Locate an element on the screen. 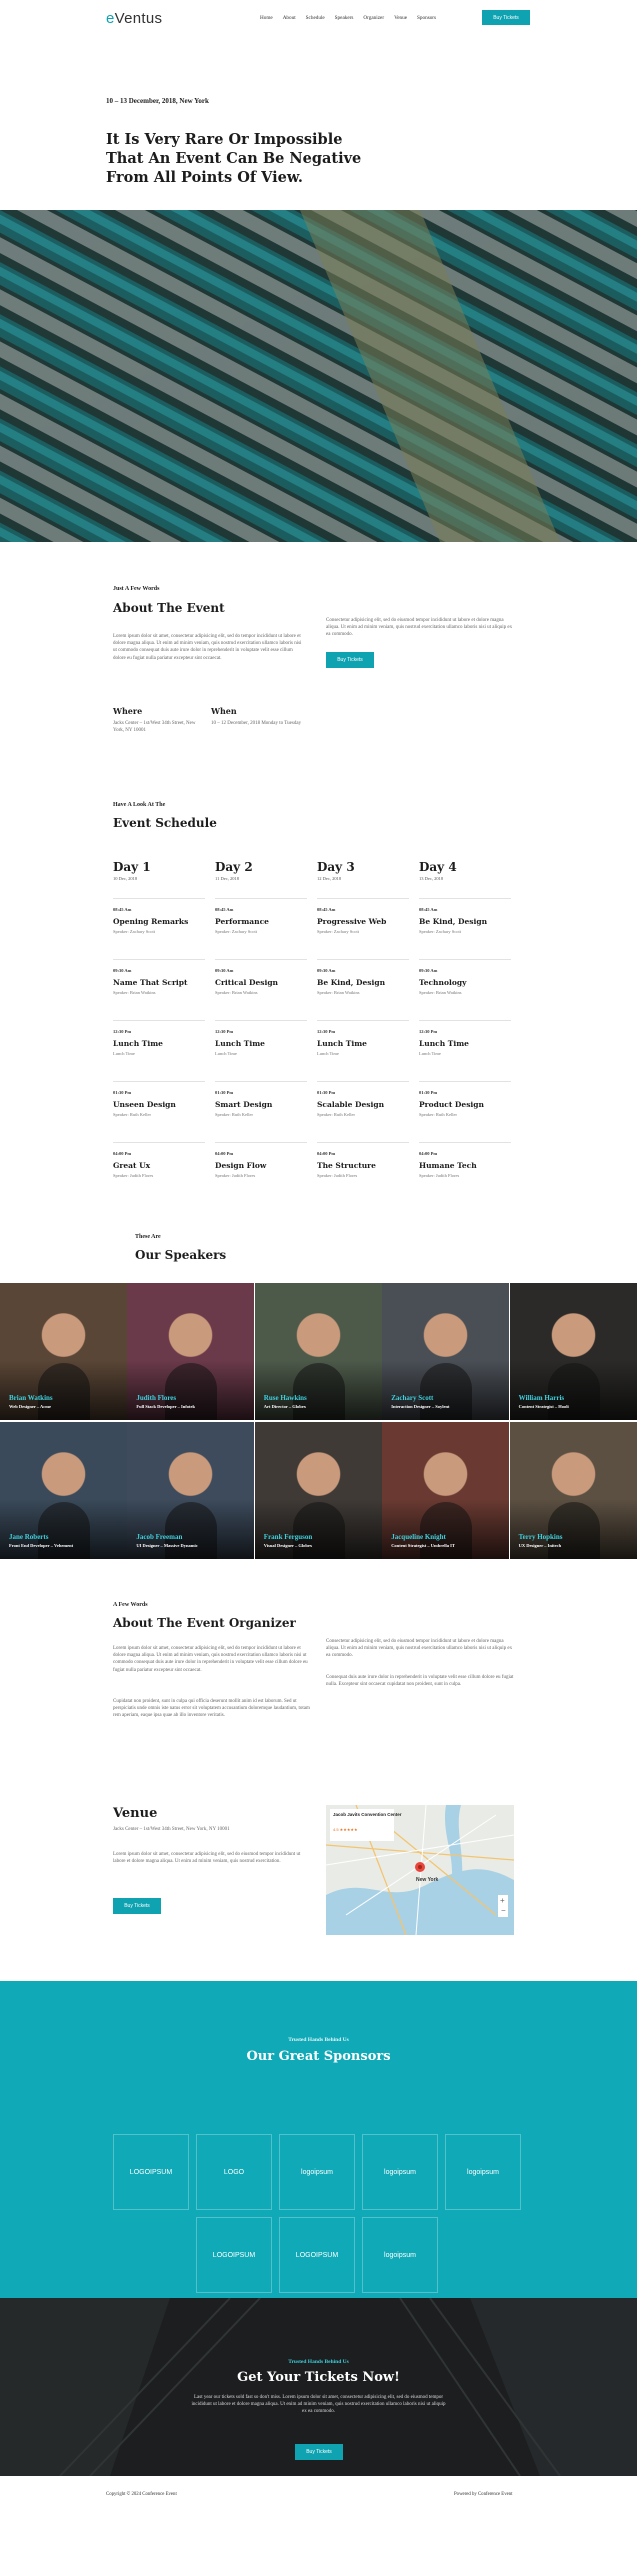 The width and height of the screenshot is (637, 2560). nav-item-organizer: Organizer is located at coordinates (373, 18).